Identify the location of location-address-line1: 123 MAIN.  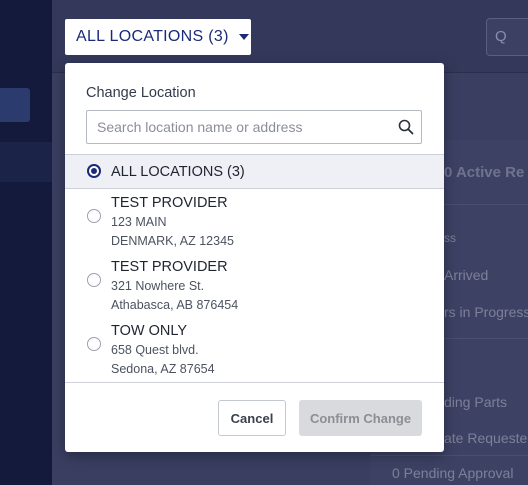
(139, 222).